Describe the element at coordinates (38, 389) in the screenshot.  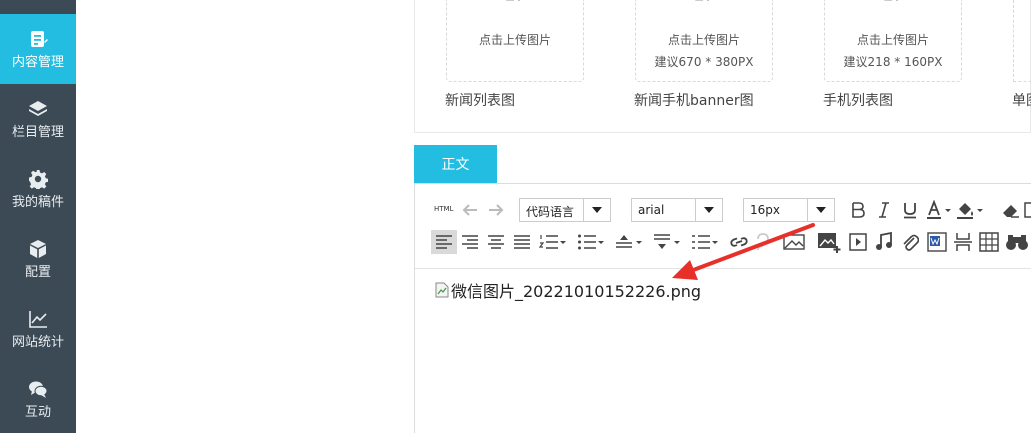
I see `chat-bubbles-icon` at that location.